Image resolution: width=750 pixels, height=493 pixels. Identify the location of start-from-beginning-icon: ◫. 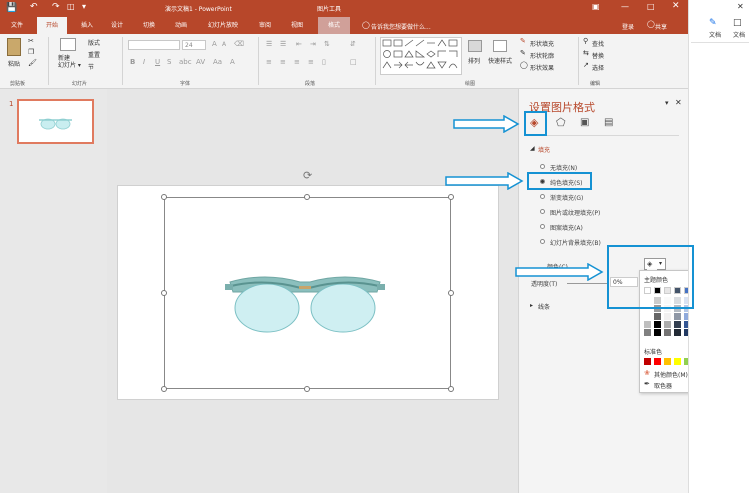
(71, 6).